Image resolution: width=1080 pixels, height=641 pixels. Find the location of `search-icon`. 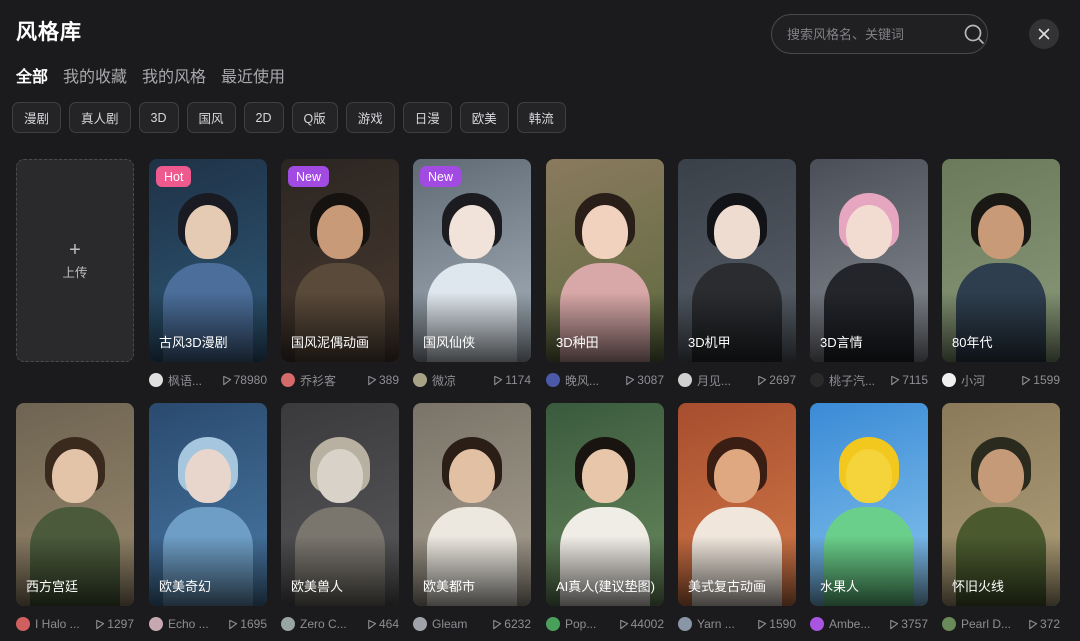

search-icon is located at coordinates (974, 34).